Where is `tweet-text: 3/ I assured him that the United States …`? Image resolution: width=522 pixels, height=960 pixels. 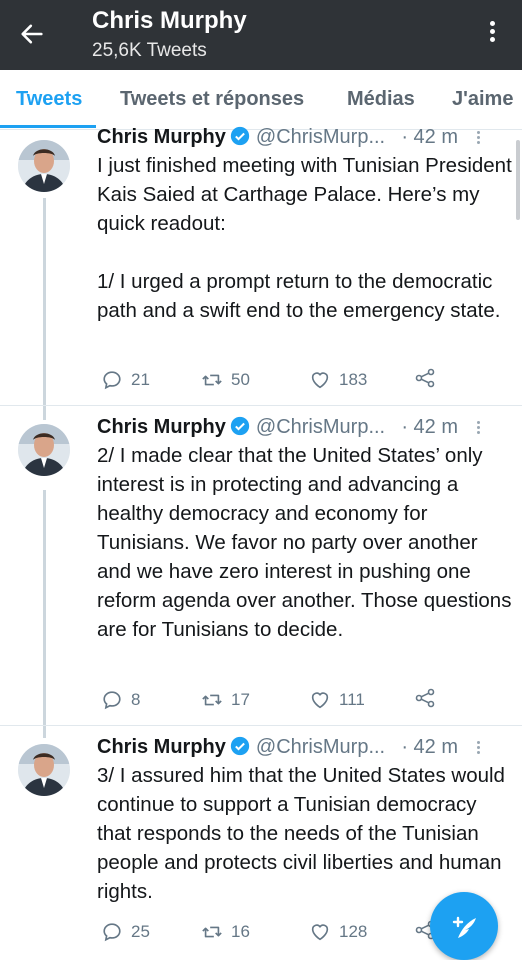
tweet-text: 3/ I assured him that the United States … is located at coordinates (301, 833).